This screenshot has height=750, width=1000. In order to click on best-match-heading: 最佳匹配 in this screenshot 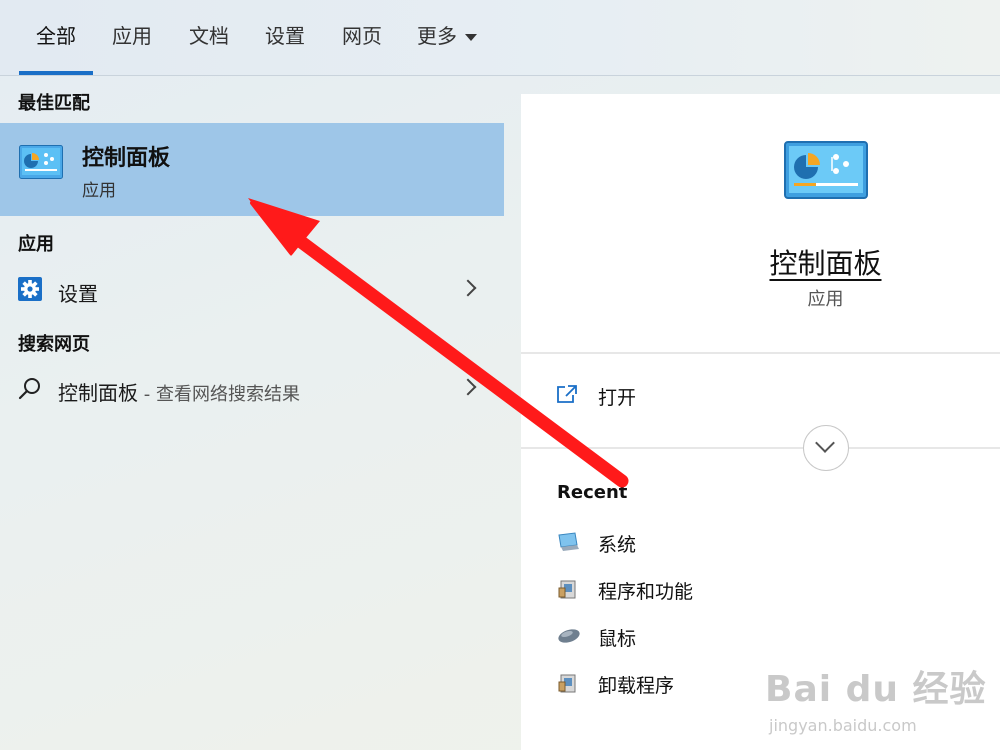, I will do `click(54, 103)`.